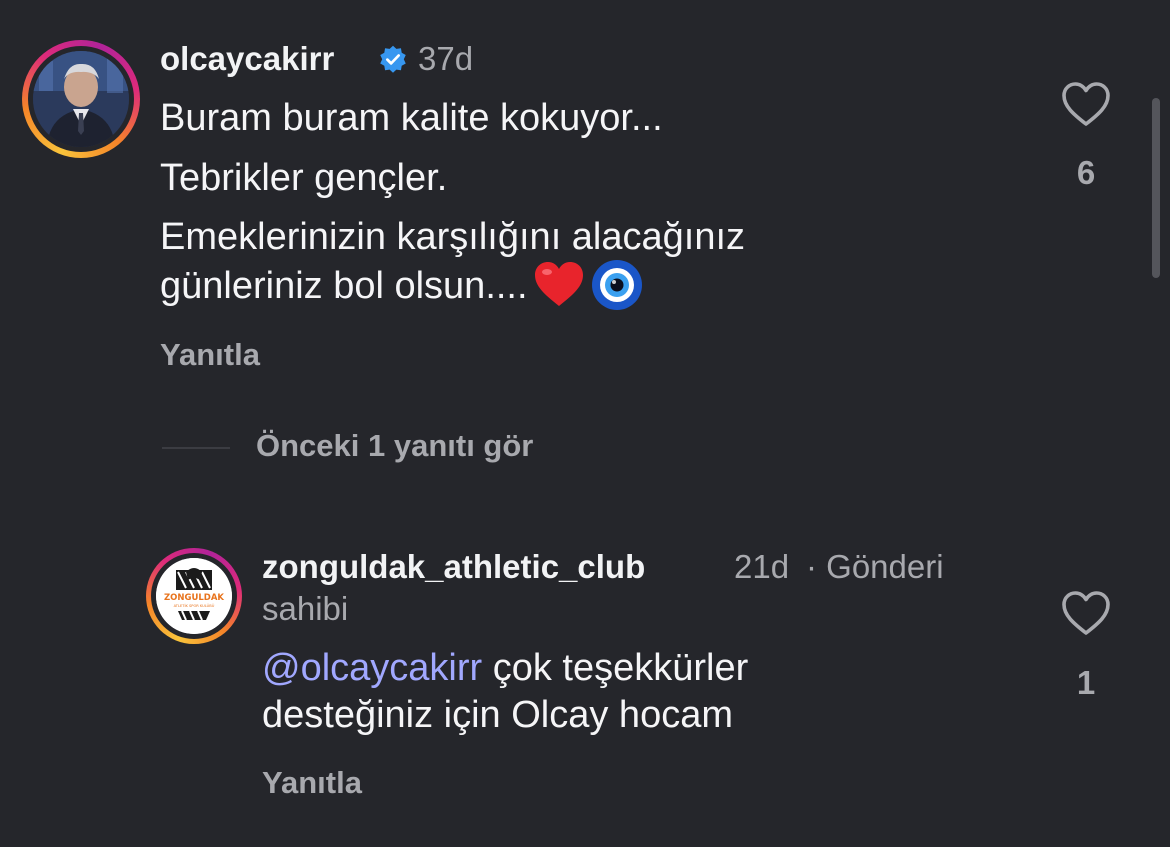 The width and height of the screenshot is (1170, 847). Describe the element at coordinates (194, 605) in the screenshot. I see `svg-text: ATLETİK SPOR KULÜBÜ` at that location.